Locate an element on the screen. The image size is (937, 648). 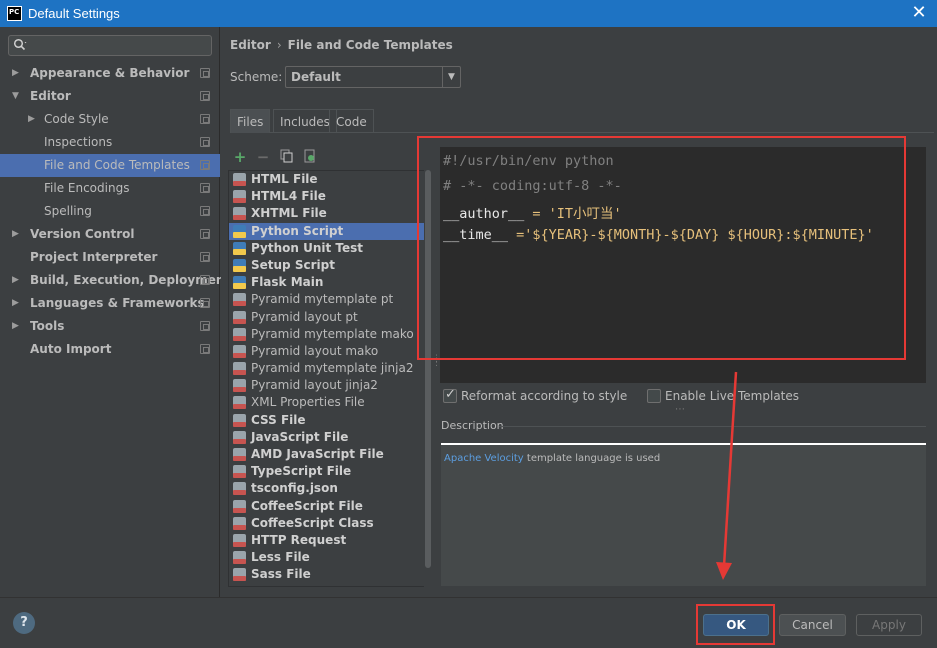
file-template-name: tsconfig.json is located at coordinates (294, 488).